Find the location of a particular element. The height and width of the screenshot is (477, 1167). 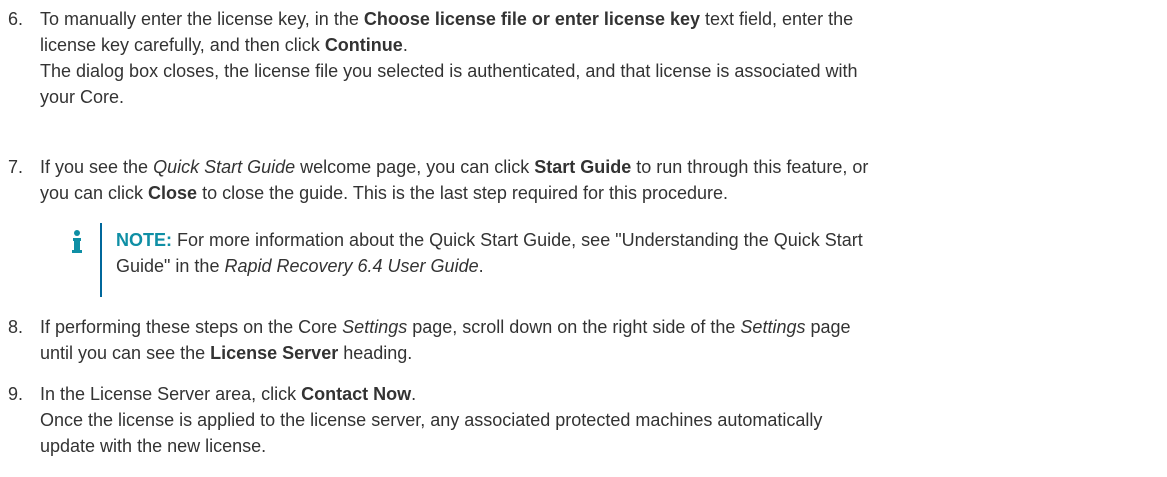

note-divider is located at coordinates (101, 260).